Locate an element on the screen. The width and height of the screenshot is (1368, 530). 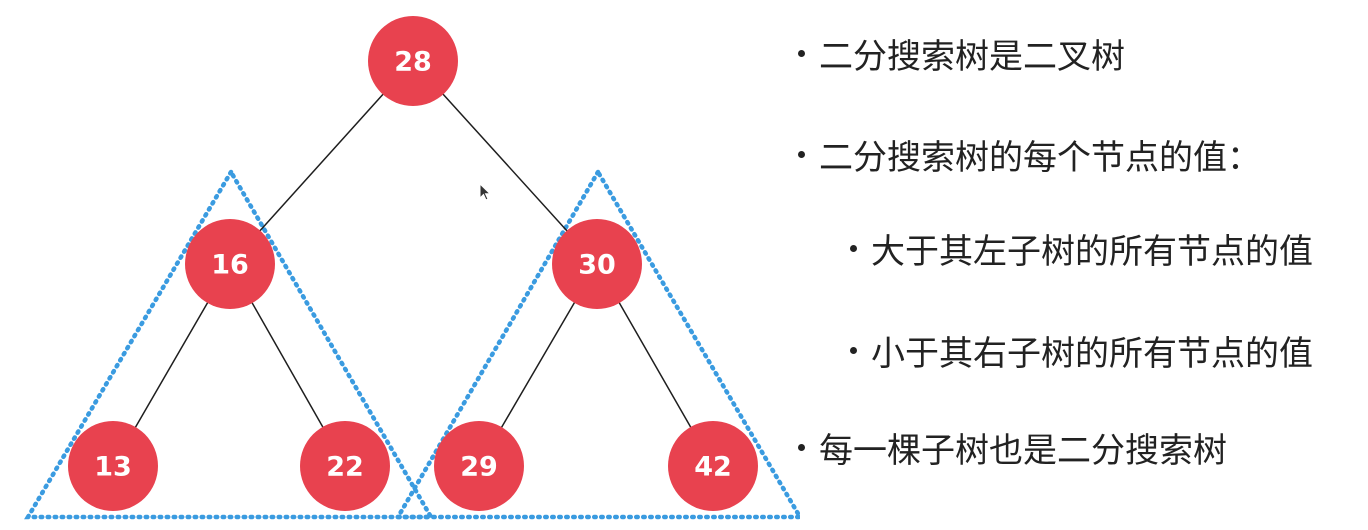
tree-node-right-right: 42 is located at coordinates (713, 466).